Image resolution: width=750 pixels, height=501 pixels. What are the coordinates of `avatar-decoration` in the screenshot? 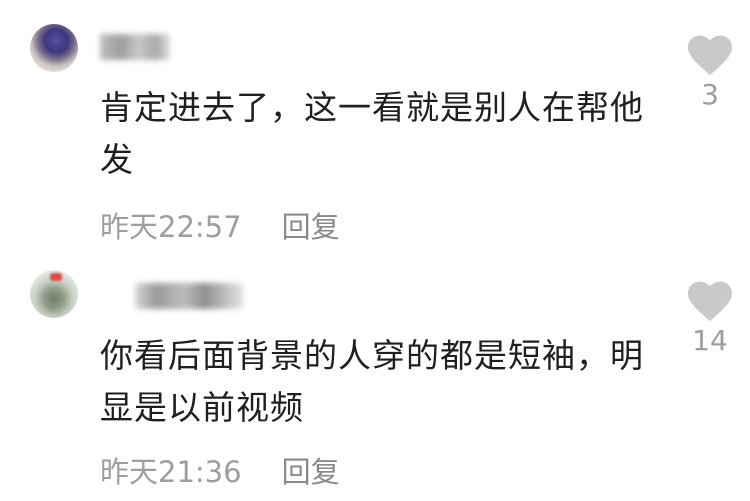 It's located at (56, 277).